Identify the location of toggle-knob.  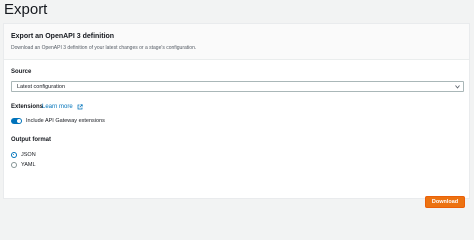
(19, 121).